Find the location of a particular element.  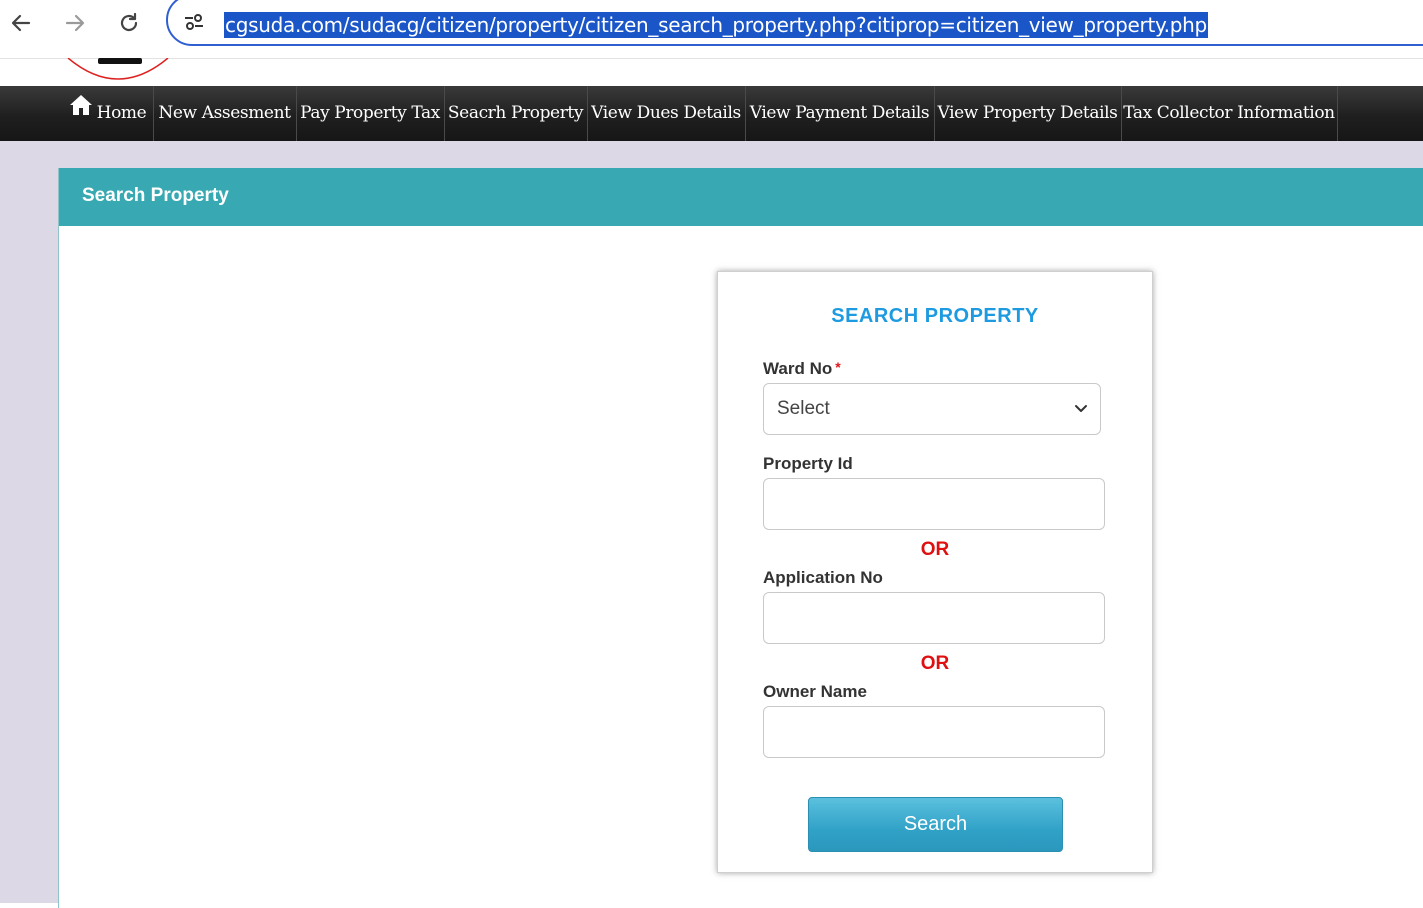

back-arrow-icon is located at coordinates (21, 23).